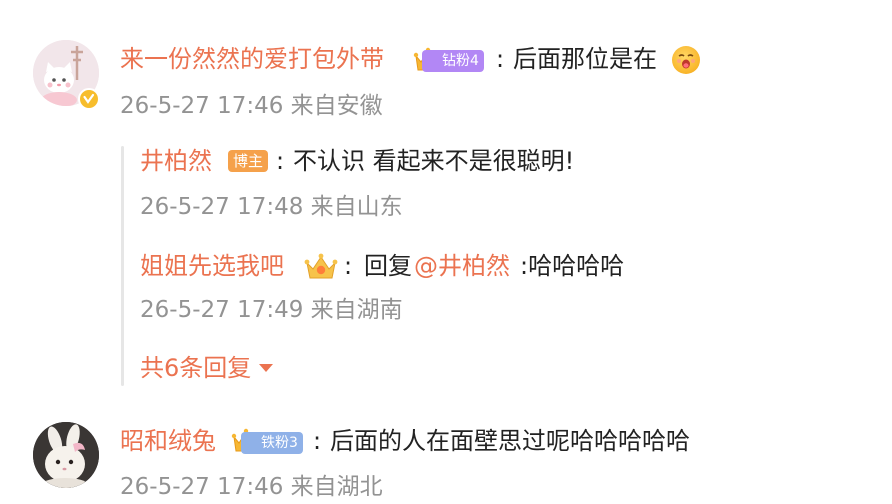  I want to click on smirk-face-emoji-icon, so click(686, 60).